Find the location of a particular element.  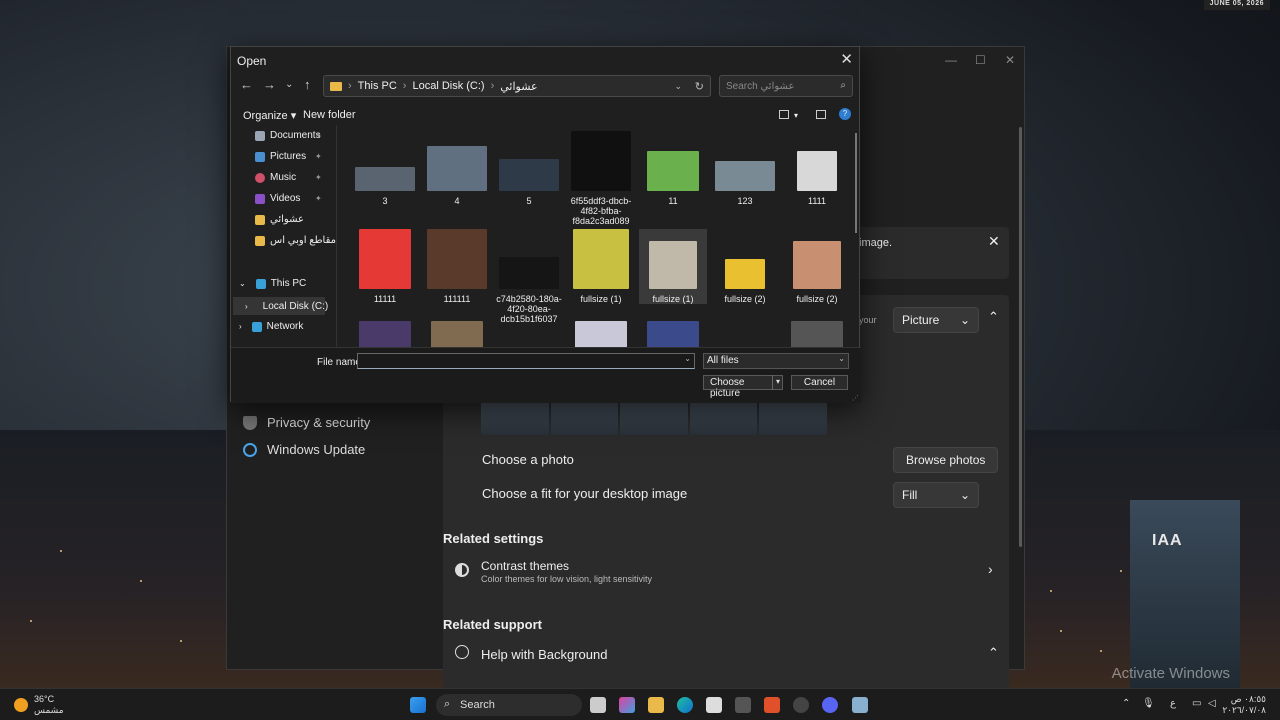

help-background-row: Help with Background ⌃ is located at coordinates (726, 653).